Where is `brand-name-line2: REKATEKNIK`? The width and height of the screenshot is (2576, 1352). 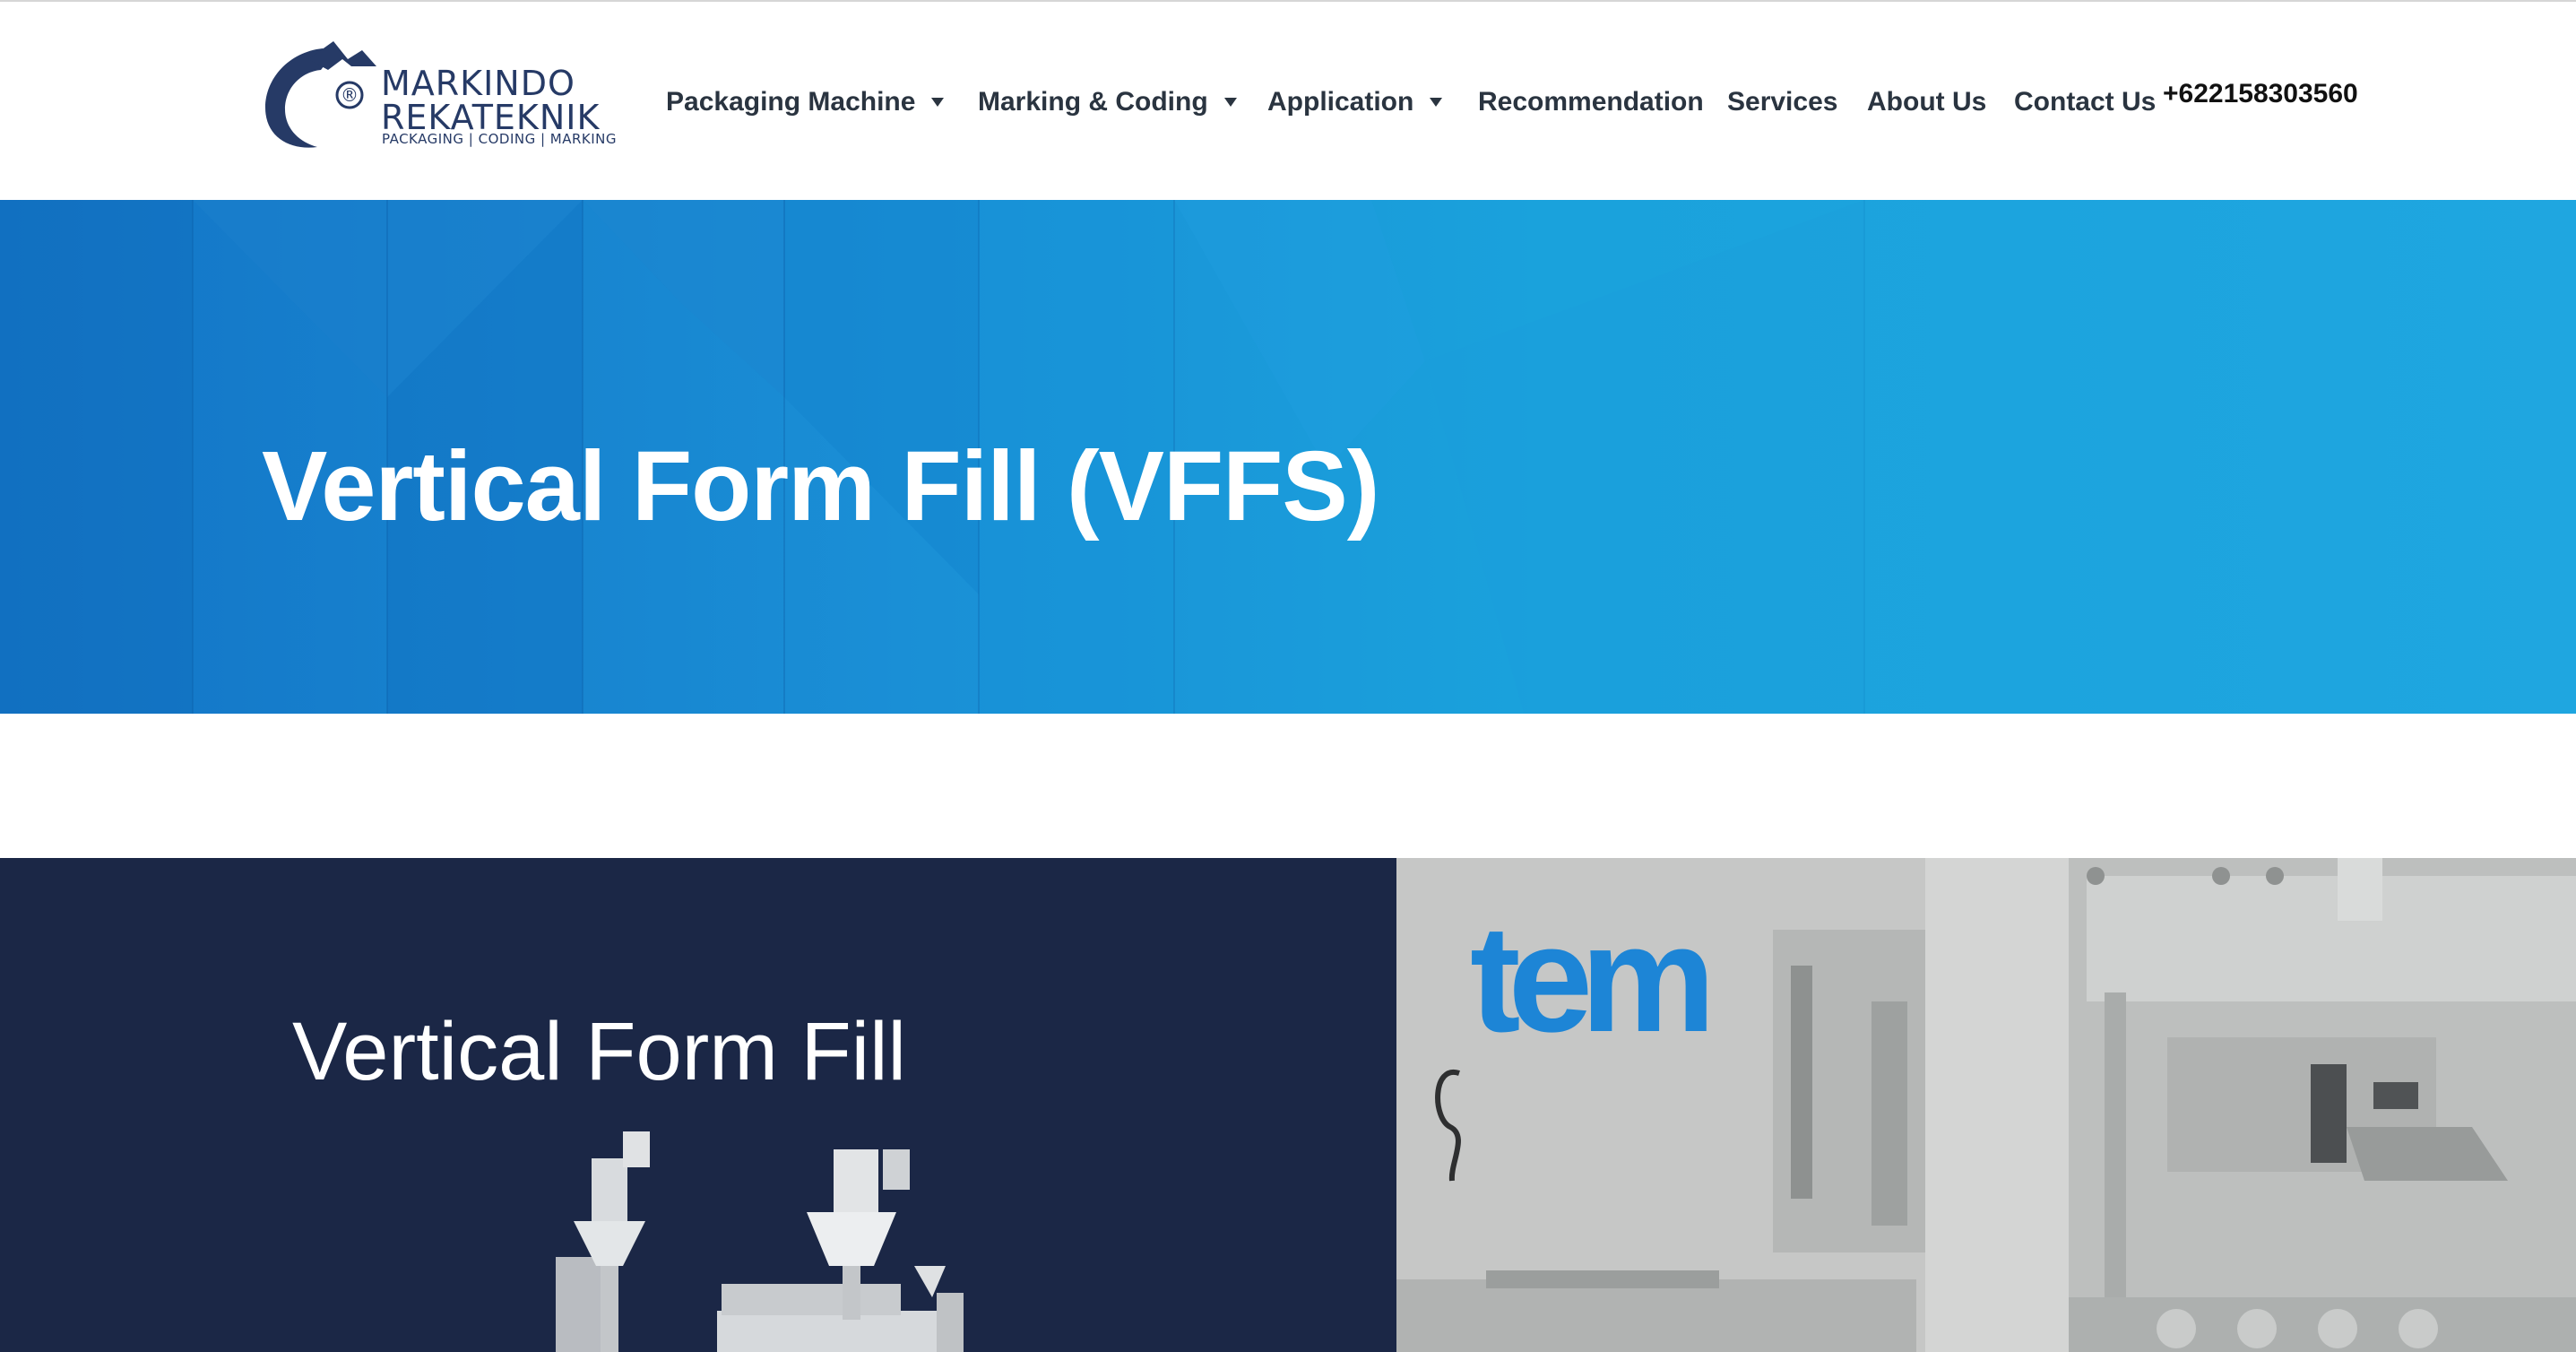 brand-name-line2: REKATEKNIK is located at coordinates (491, 118).